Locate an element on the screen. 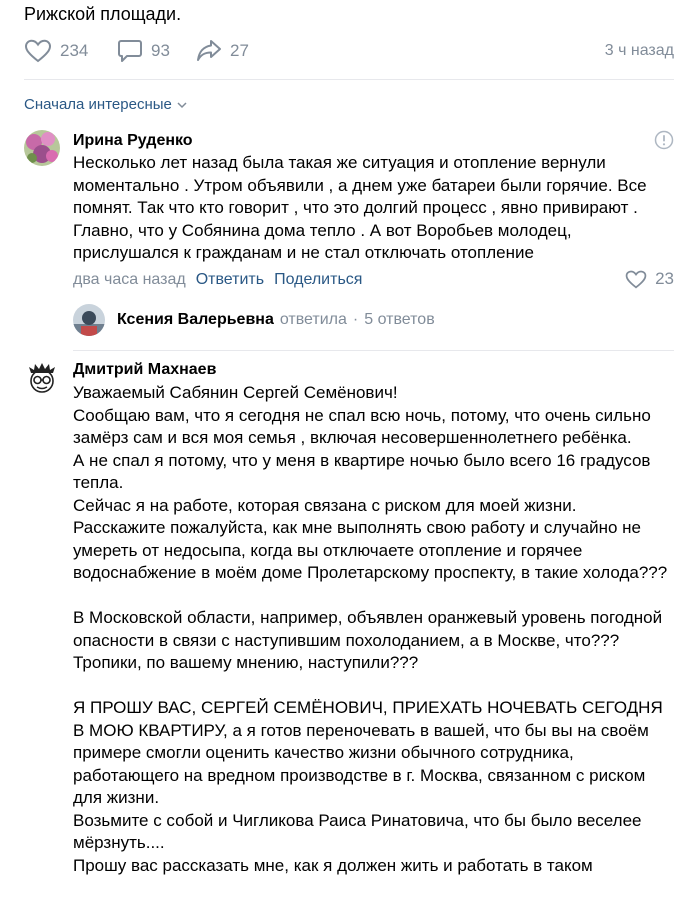  post-text-tail: Рижской площади. is located at coordinates (103, 14).